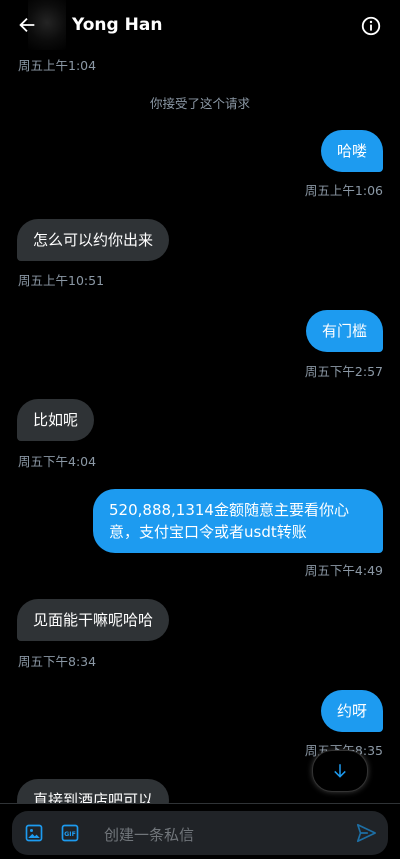 This screenshot has width=400, height=859. I want to click on conversation-title: Yong Han, so click(117, 25).